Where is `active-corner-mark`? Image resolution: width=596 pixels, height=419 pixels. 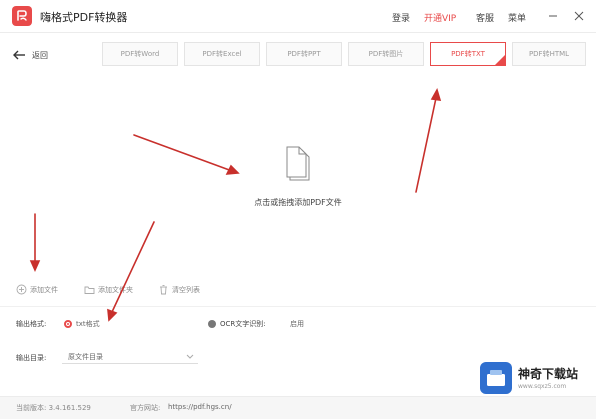 active-corner-mark is located at coordinates (500, 60).